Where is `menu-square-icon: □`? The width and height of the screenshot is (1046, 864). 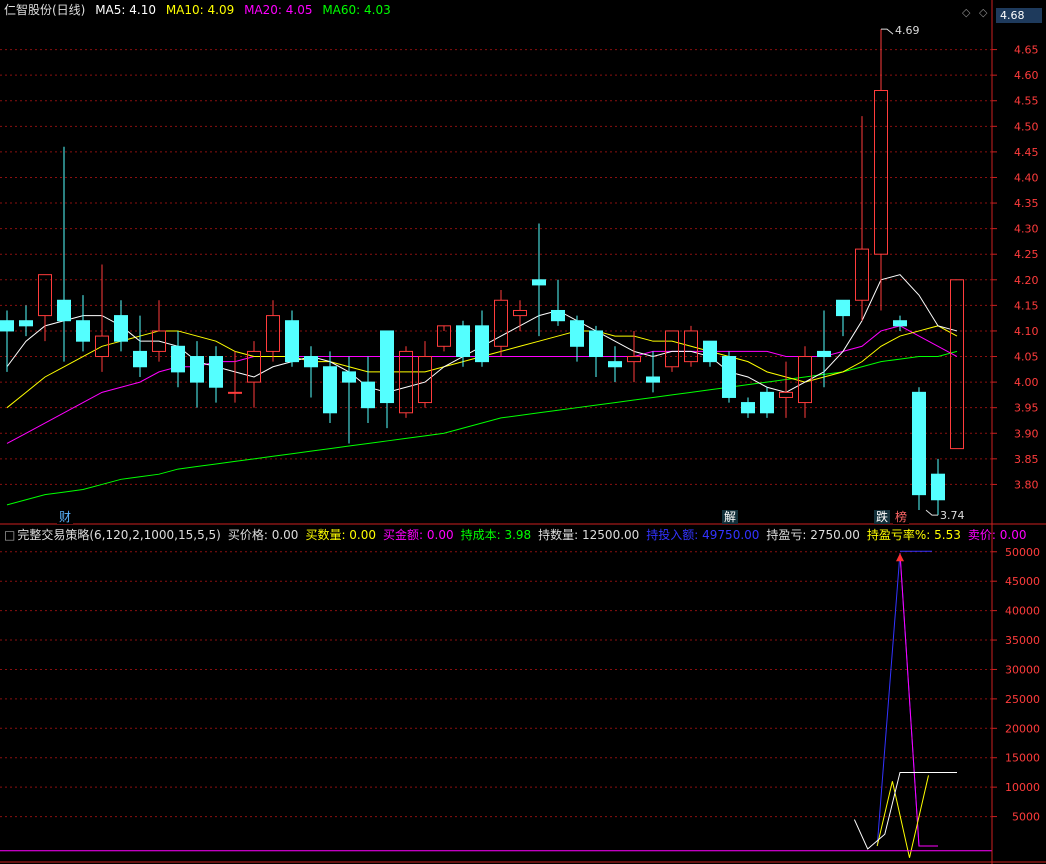
menu-square-icon: □ is located at coordinates (9, 535).